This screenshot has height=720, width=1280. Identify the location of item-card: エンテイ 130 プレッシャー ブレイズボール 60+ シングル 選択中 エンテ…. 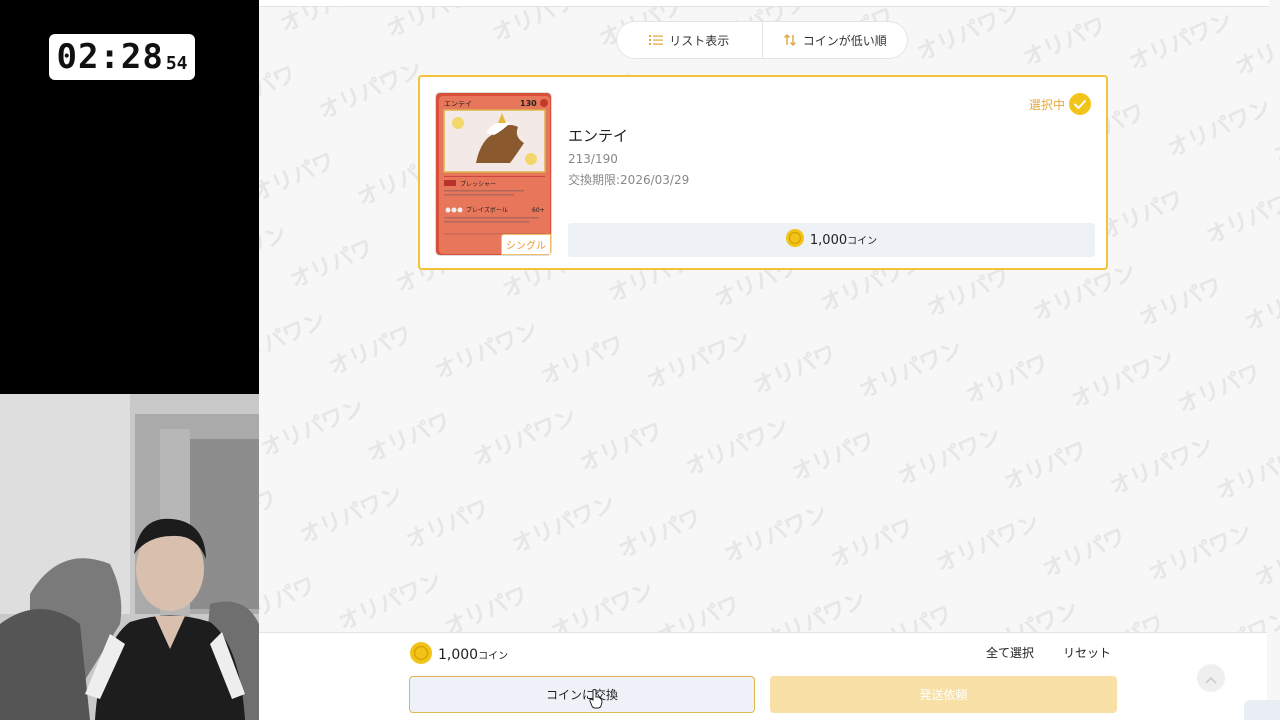
(763, 172).